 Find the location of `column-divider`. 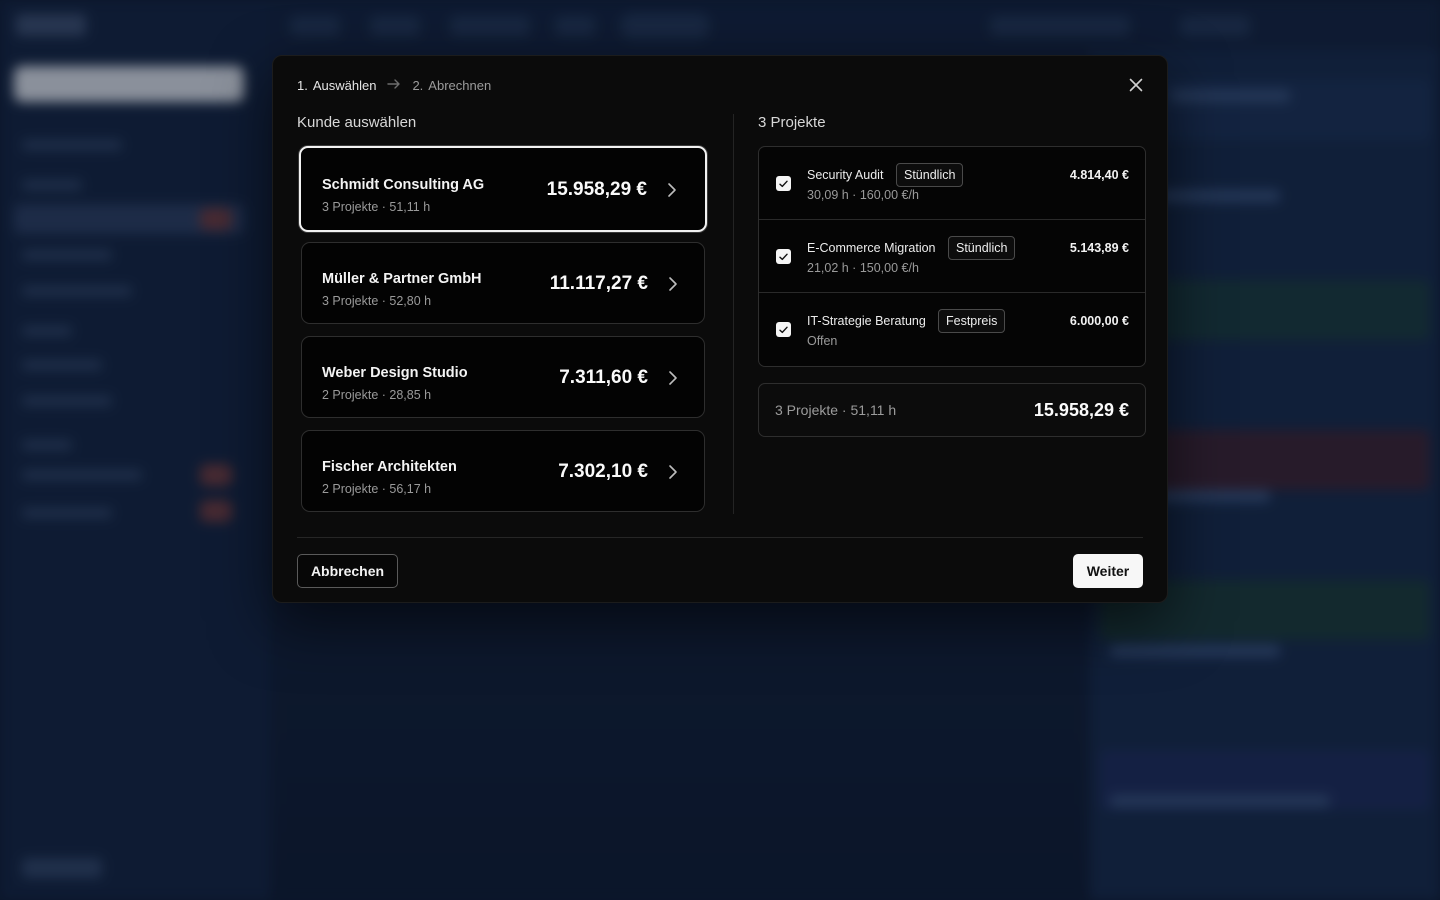

column-divider is located at coordinates (733, 314).